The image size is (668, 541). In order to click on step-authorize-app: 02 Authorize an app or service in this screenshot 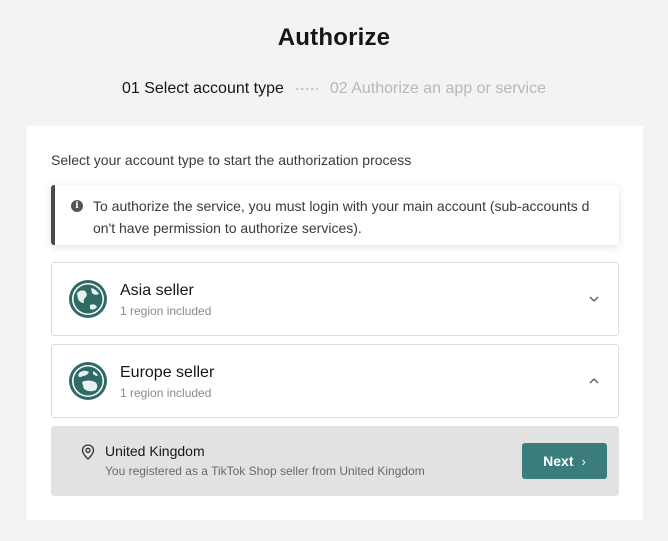, I will do `click(438, 88)`.